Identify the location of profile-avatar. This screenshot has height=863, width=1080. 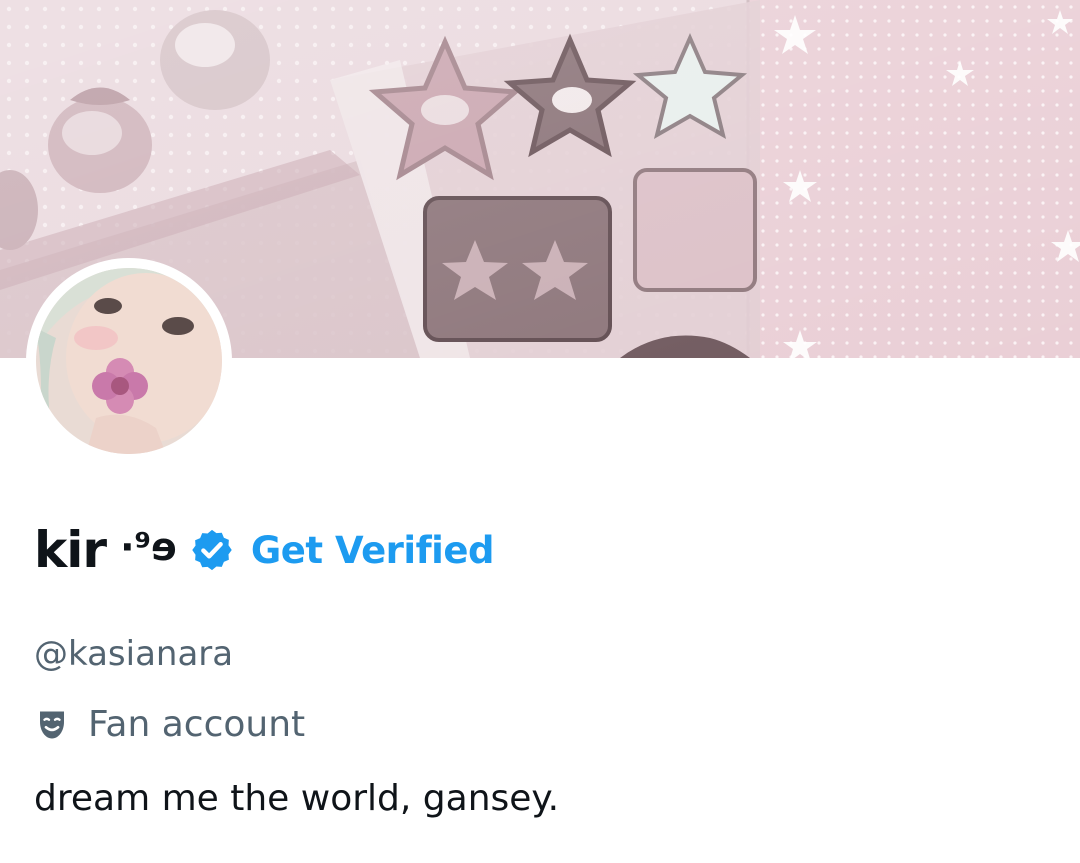
(129, 361).